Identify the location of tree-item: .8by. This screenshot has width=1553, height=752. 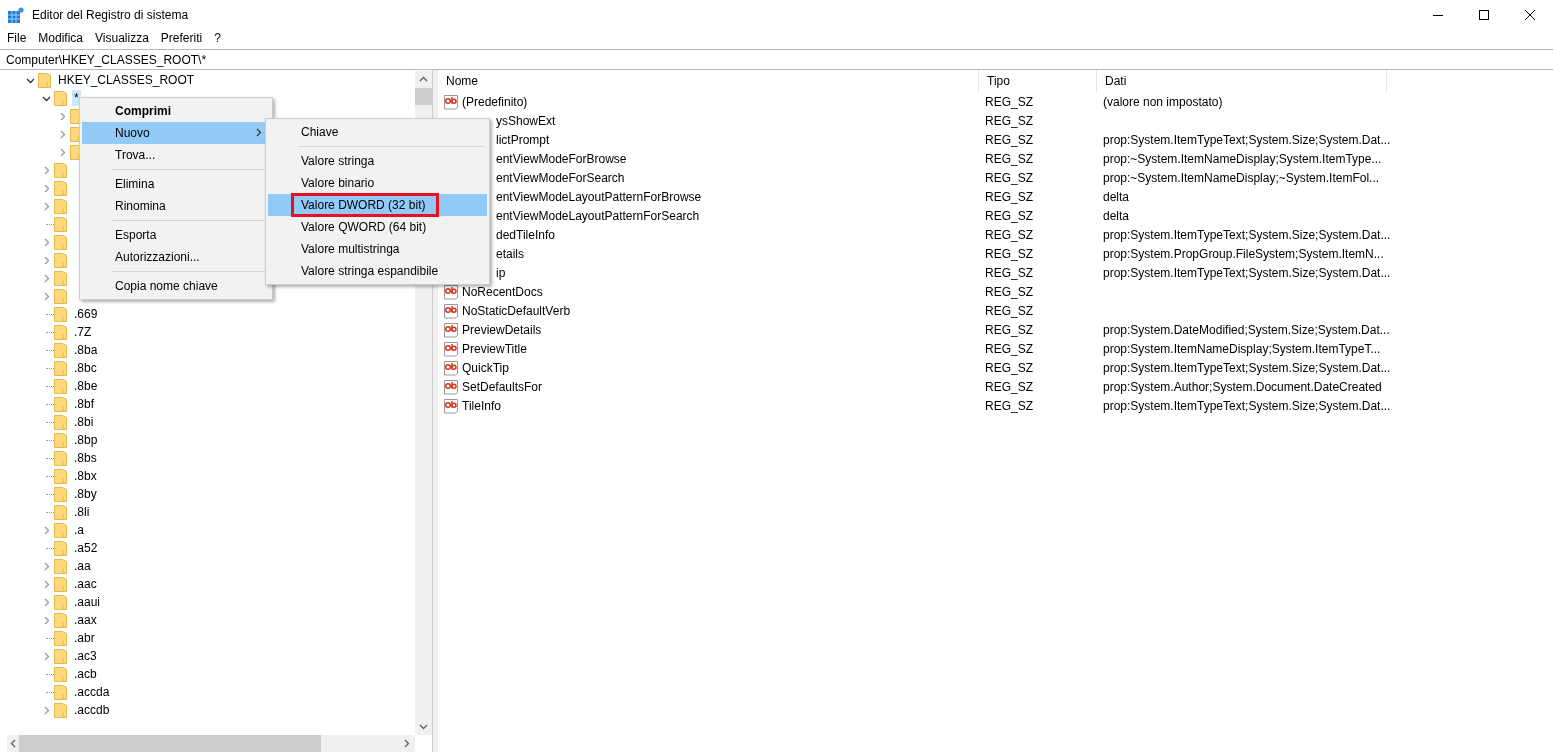
(85, 494).